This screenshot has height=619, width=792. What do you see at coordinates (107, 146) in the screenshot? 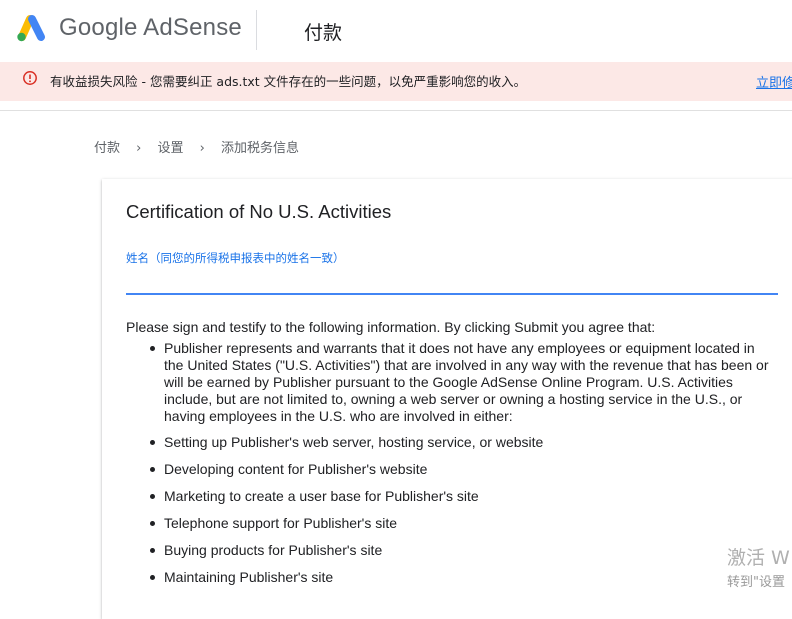
I see `breadcrumb-payments: 付款` at bounding box center [107, 146].